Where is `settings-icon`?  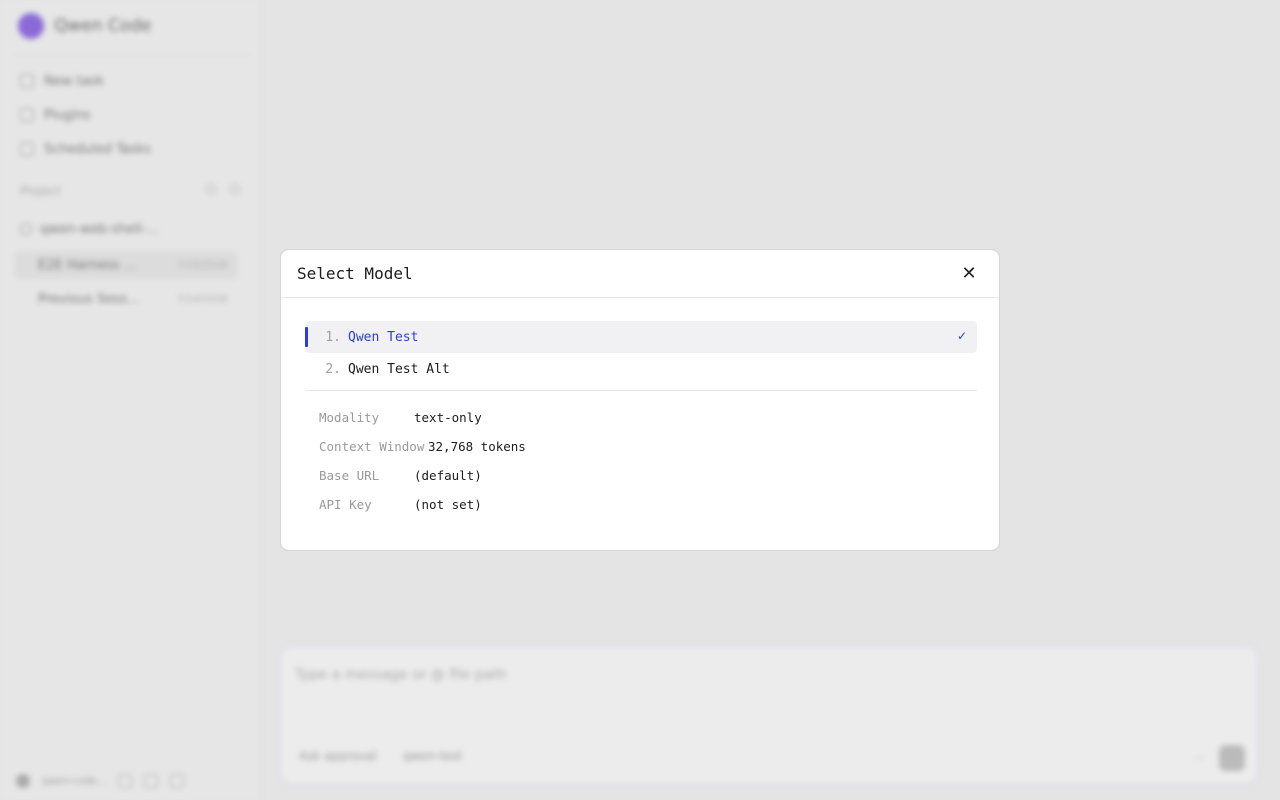 settings-icon is located at coordinates (125, 781).